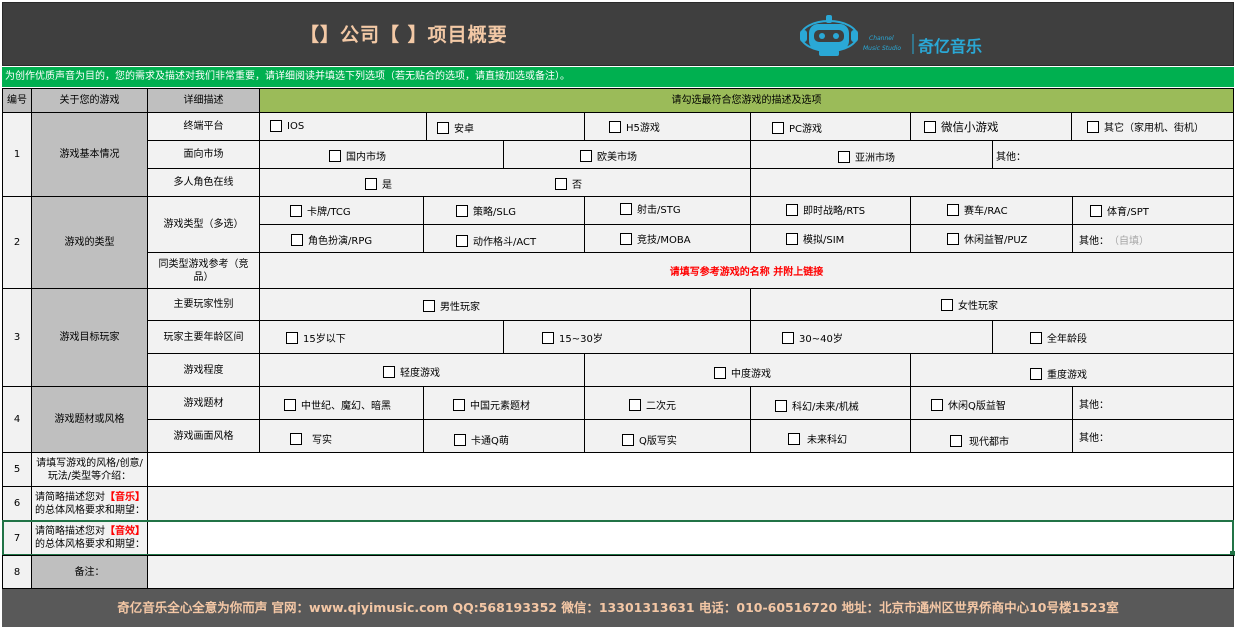 This screenshot has height=629, width=1236. What do you see at coordinates (742, 372) in the screenshot?
I see `option-degree-medium: 中度游戏` at bounding box center [742, 372].